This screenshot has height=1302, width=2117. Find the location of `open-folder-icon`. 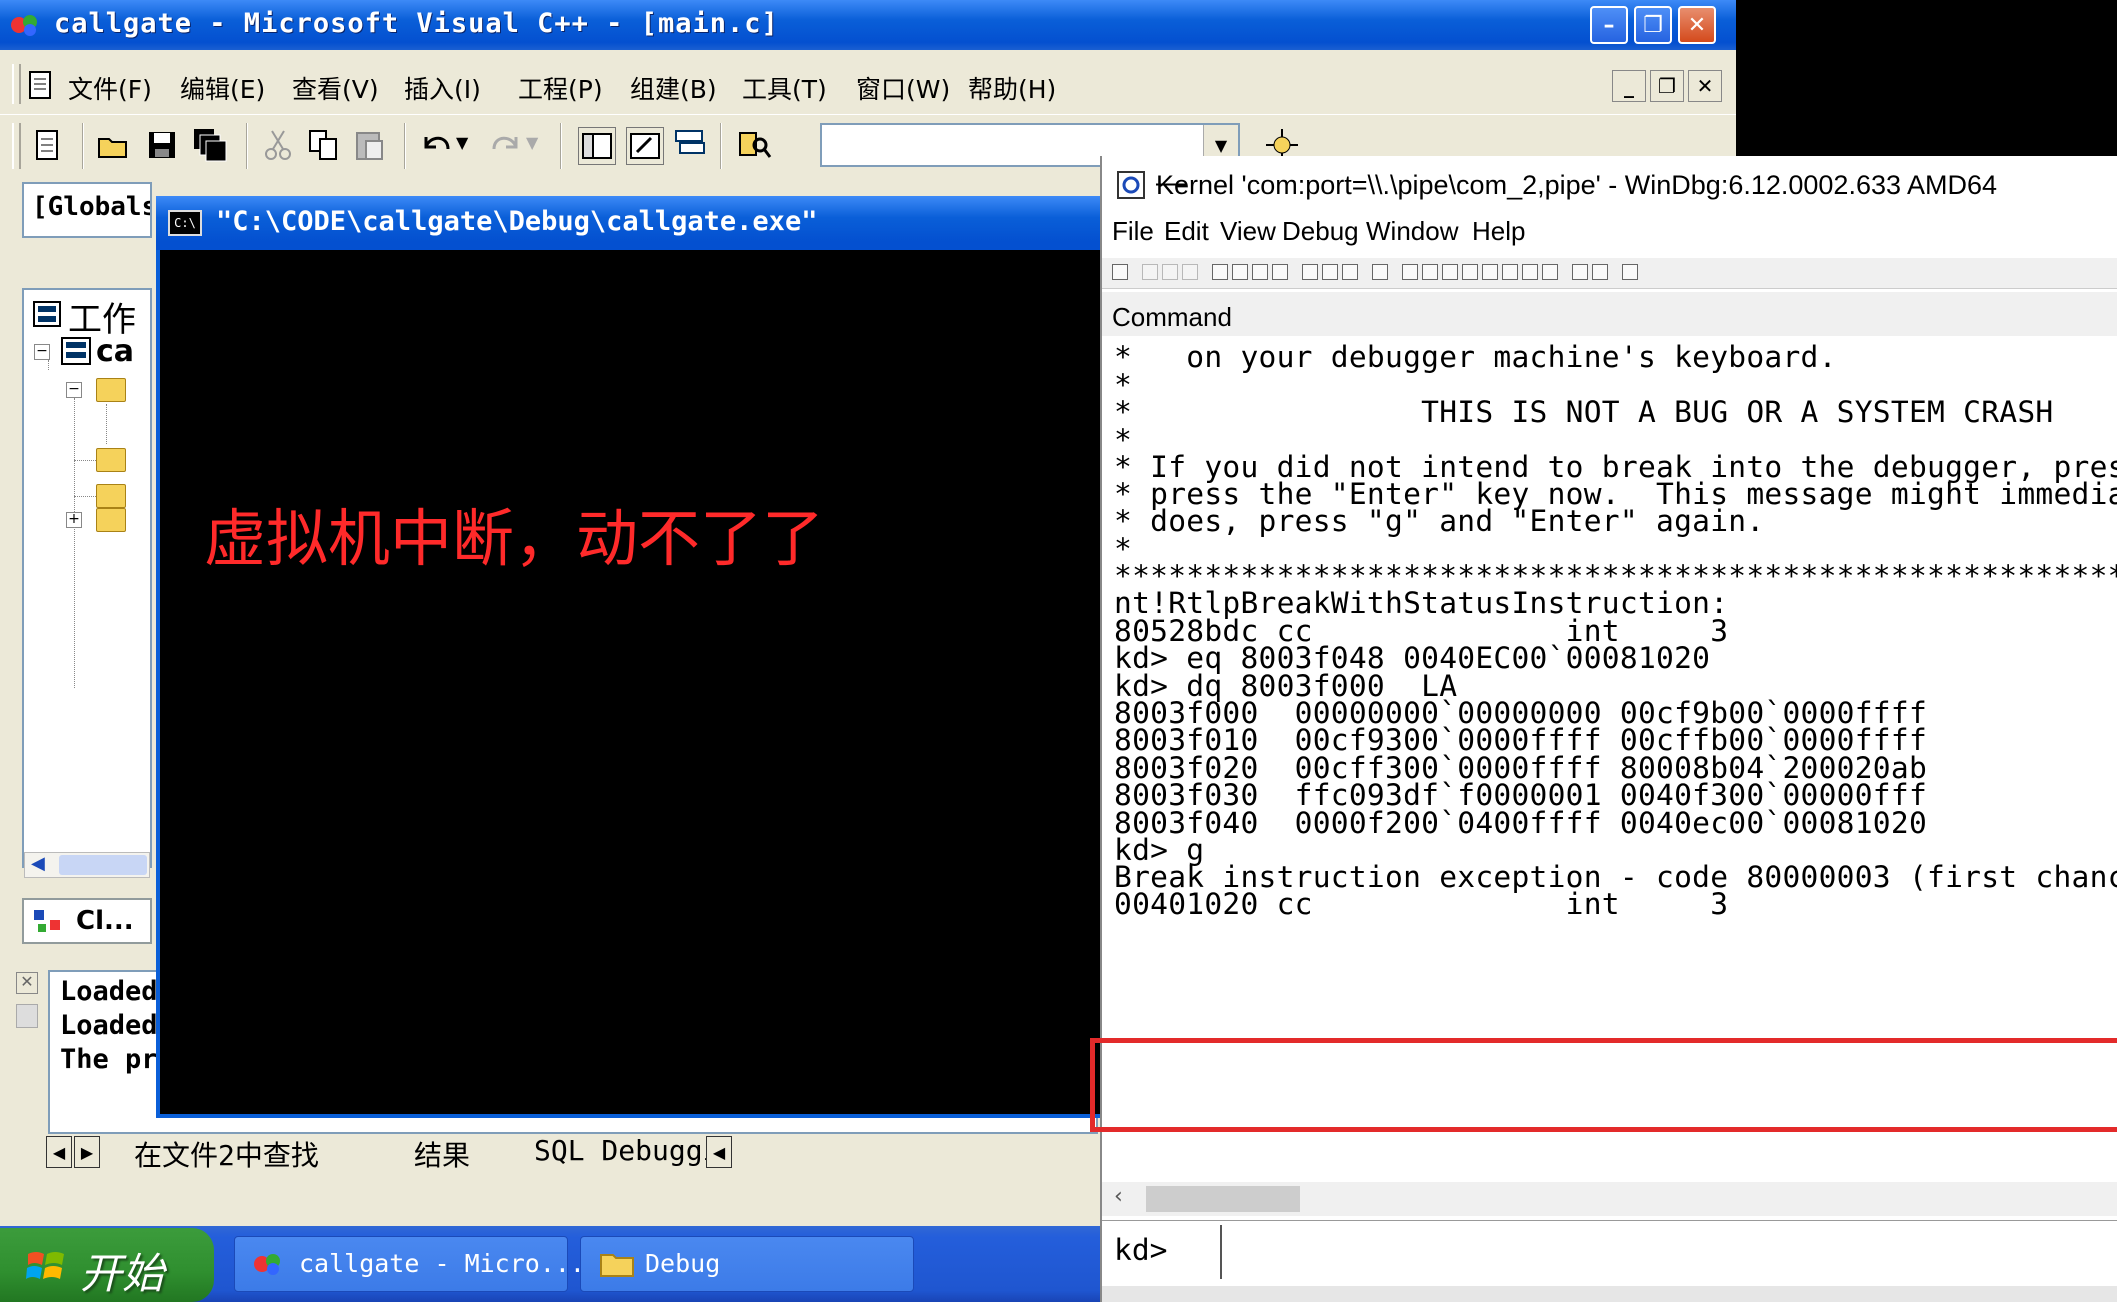

open-folder-icon is located at coordinates (114, 145).